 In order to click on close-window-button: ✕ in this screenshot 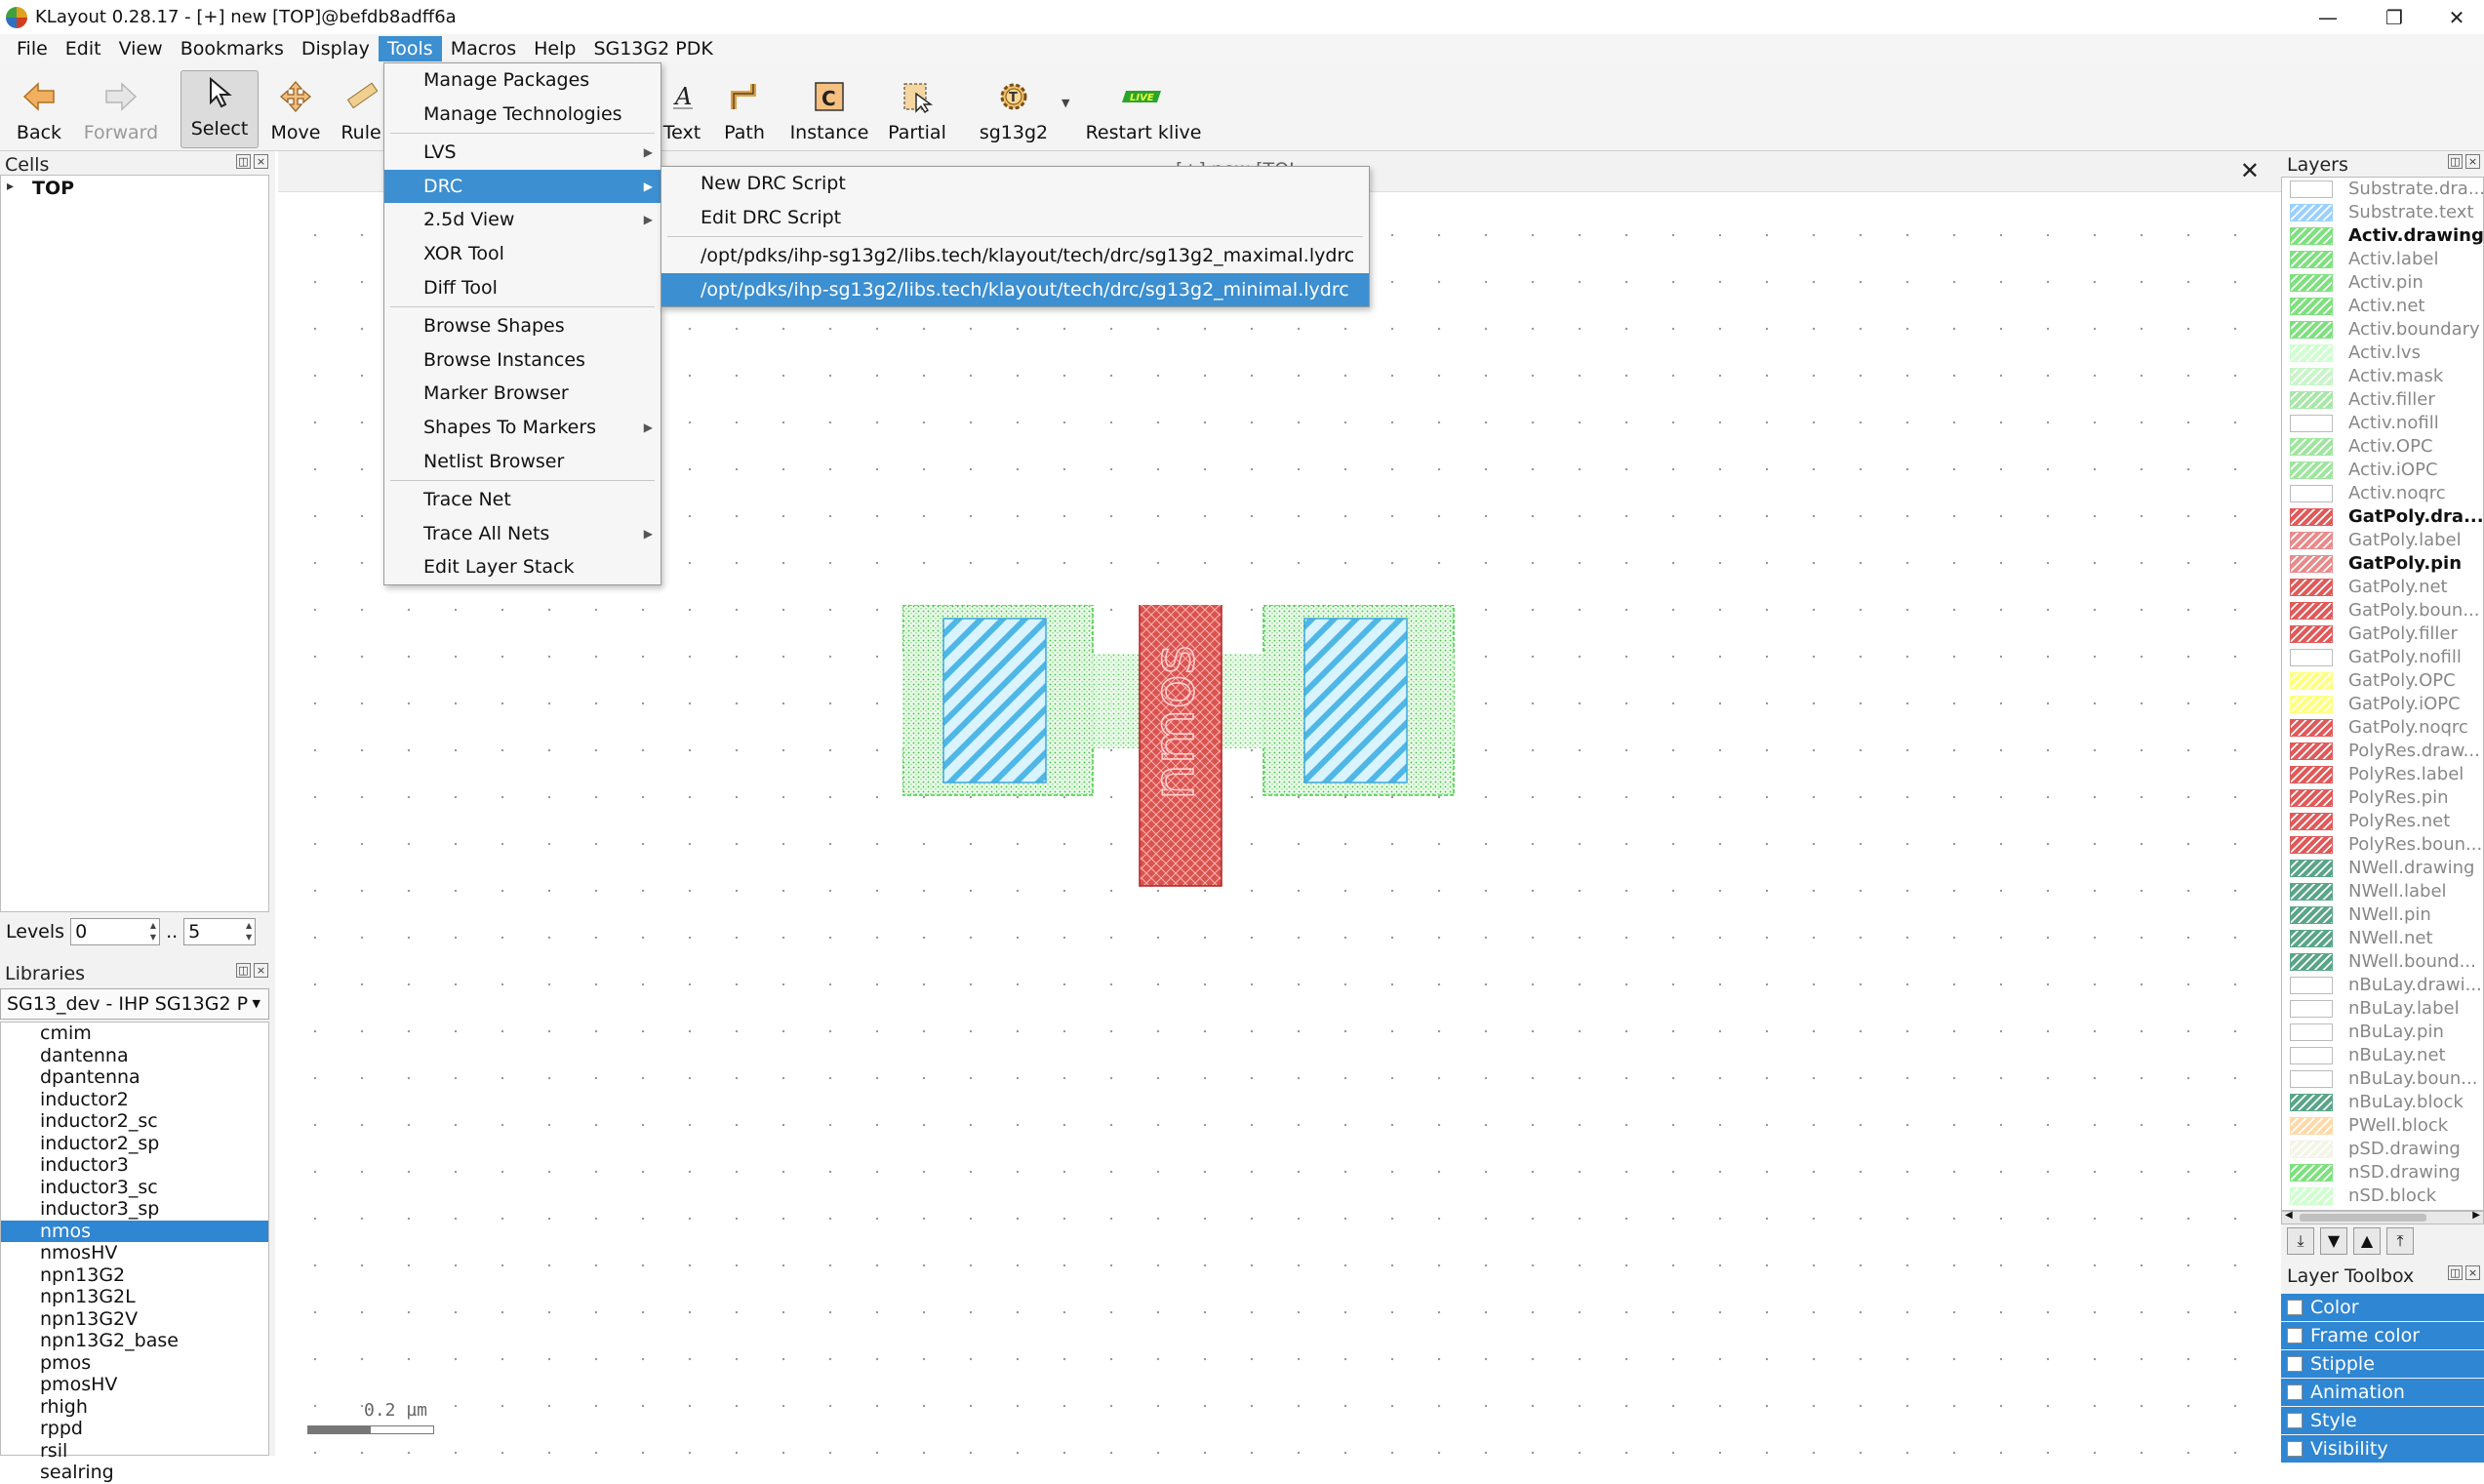, I will do `click(2457, 17)`.